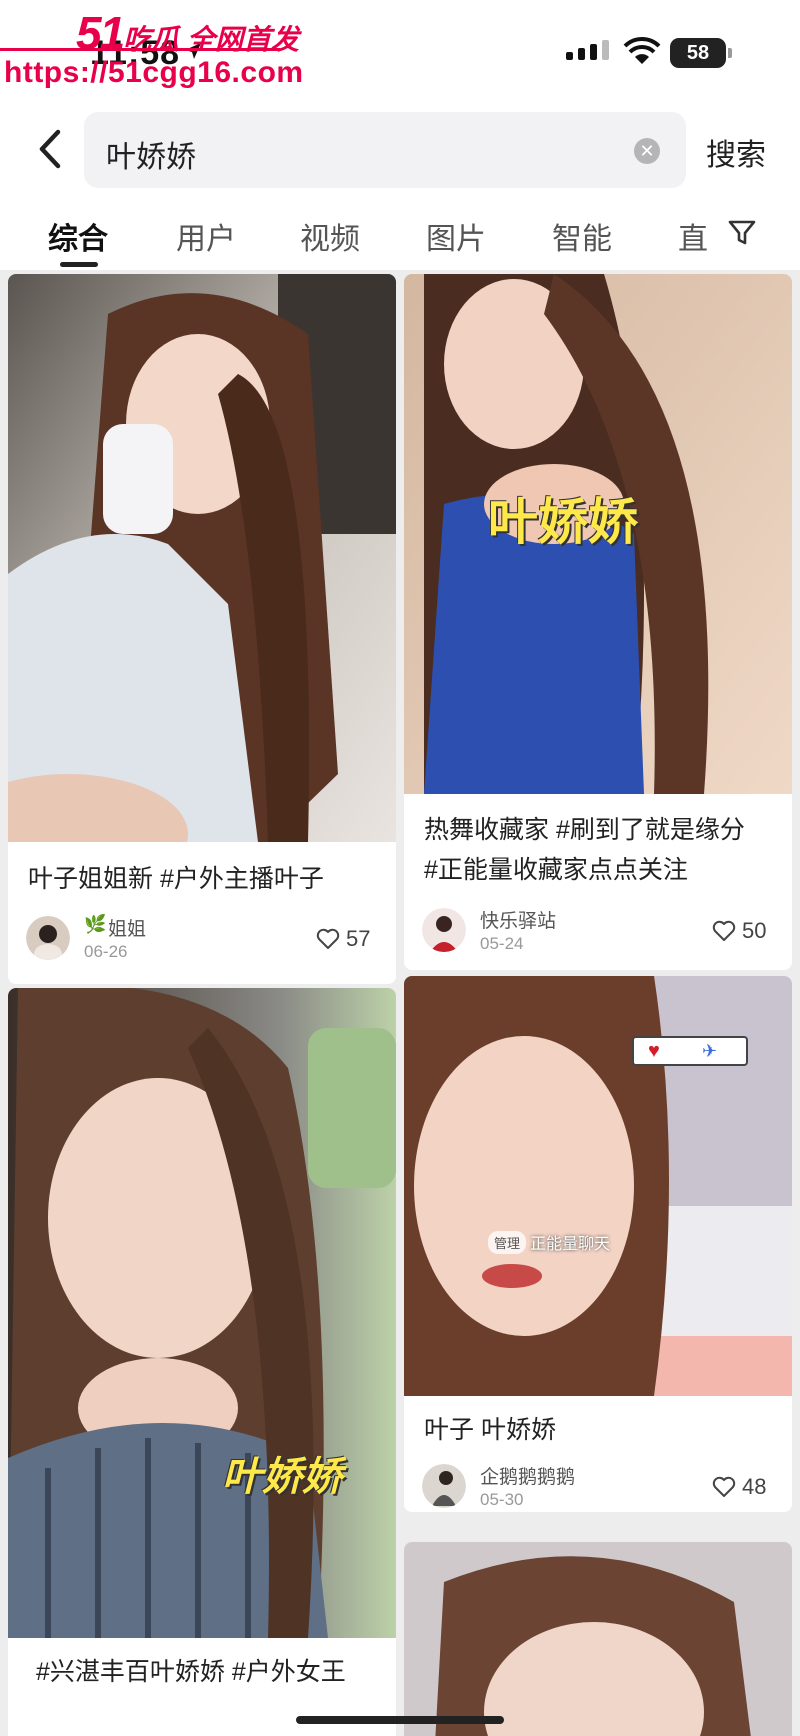 This screenshot has height=1736, width=800. I want to click on tab-videos: 视频, so click(330, 236).